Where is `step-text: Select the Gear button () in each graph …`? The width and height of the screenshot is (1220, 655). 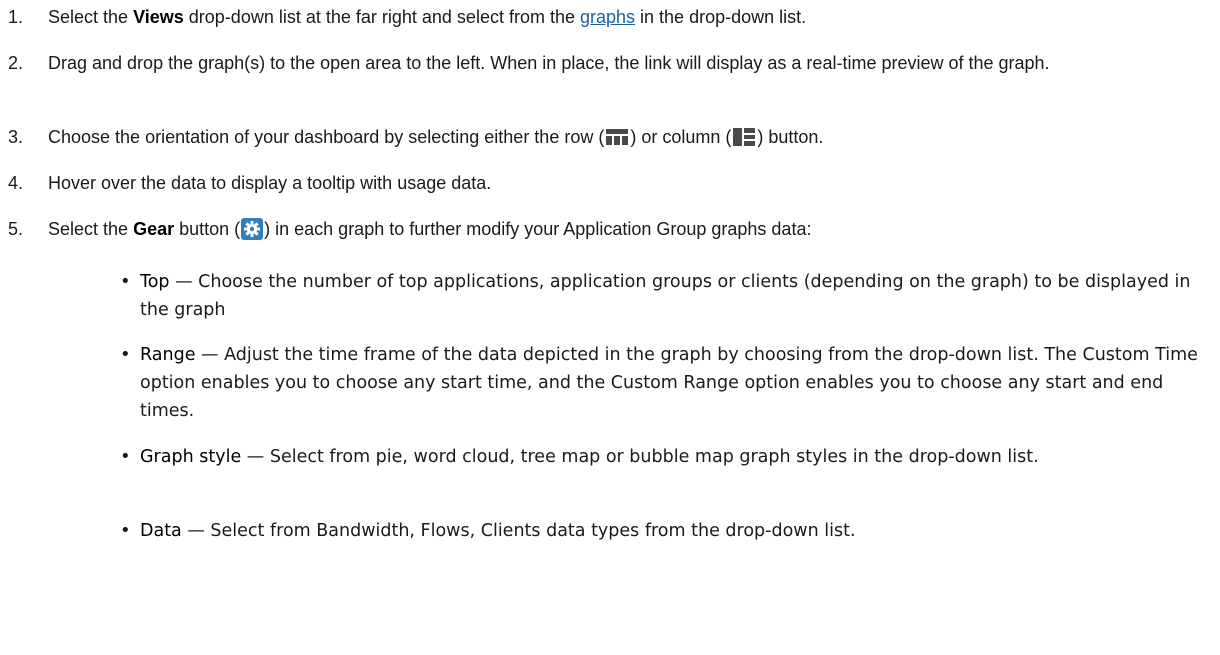
step-text: Select the Gear button () in each graph … is located at coordinates (430, 229).